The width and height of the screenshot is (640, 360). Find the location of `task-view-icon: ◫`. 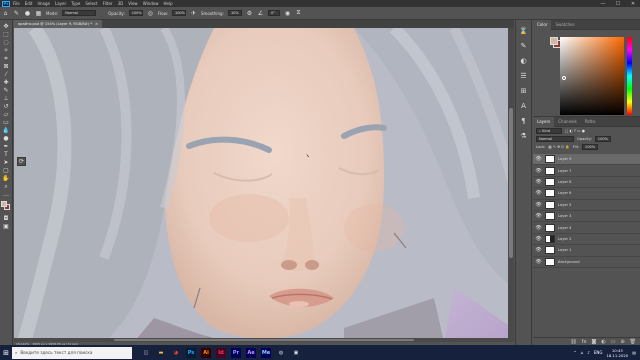

task-view-icon: ◫ is located at coordinates (146, 353).